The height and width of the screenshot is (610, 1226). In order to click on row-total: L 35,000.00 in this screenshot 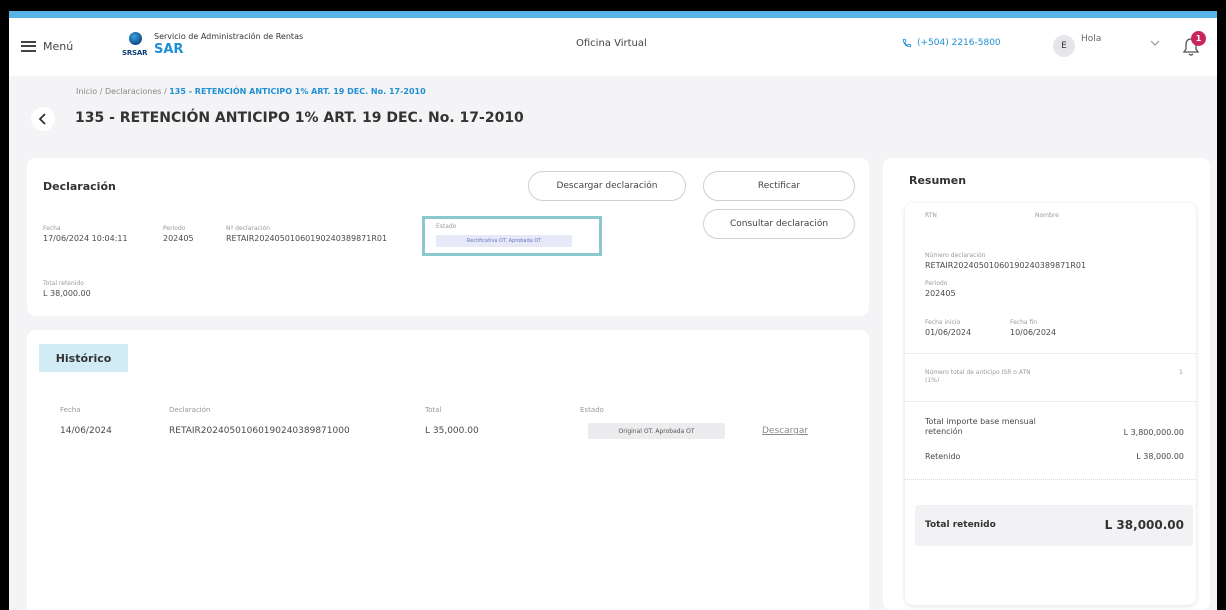, I will do `click(452, 431)`.